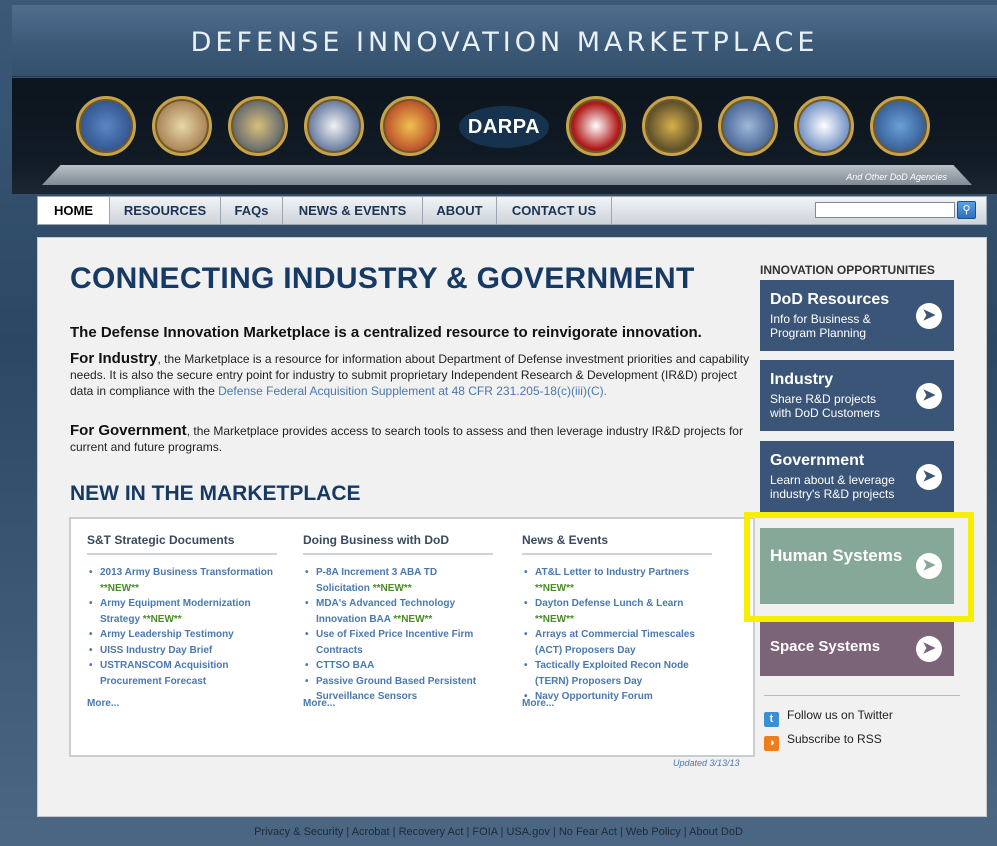 This screenshot has width=997, height=846. Describe the element at coordinates (802, 379) in the screenshot. I see `card-title: Industry` at that location.